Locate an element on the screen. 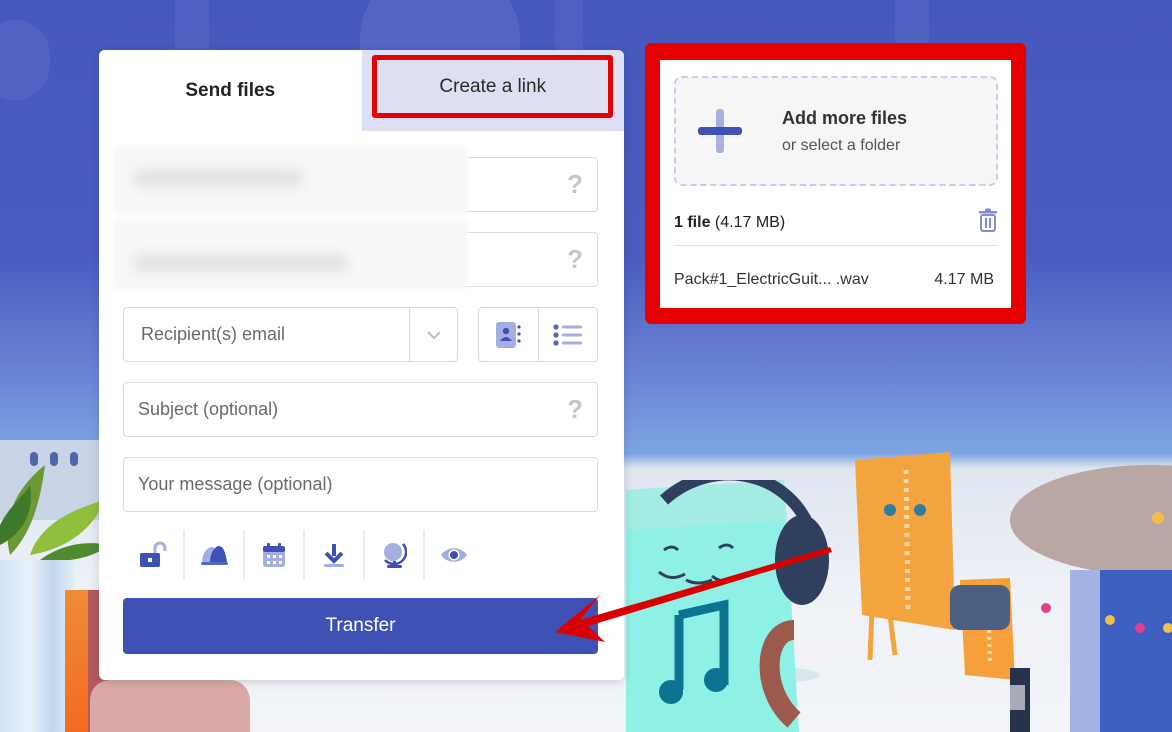  book-illustration is located at coordinates (77, 661).